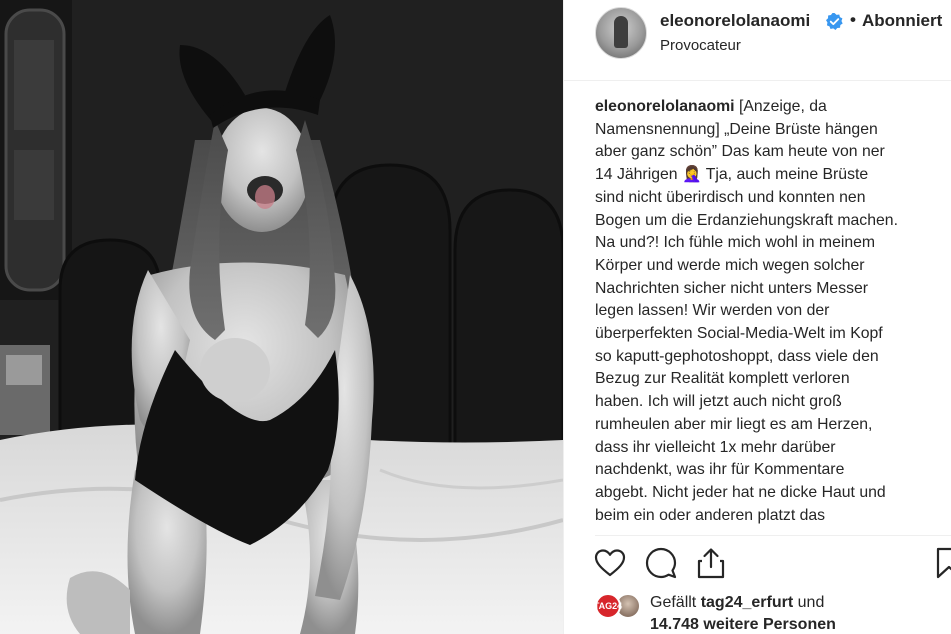 The image size is (951, 634). What do you see at coordinates (757, 566) in the screenshot?
I see `post-actions` at bounding box center [757, 566].